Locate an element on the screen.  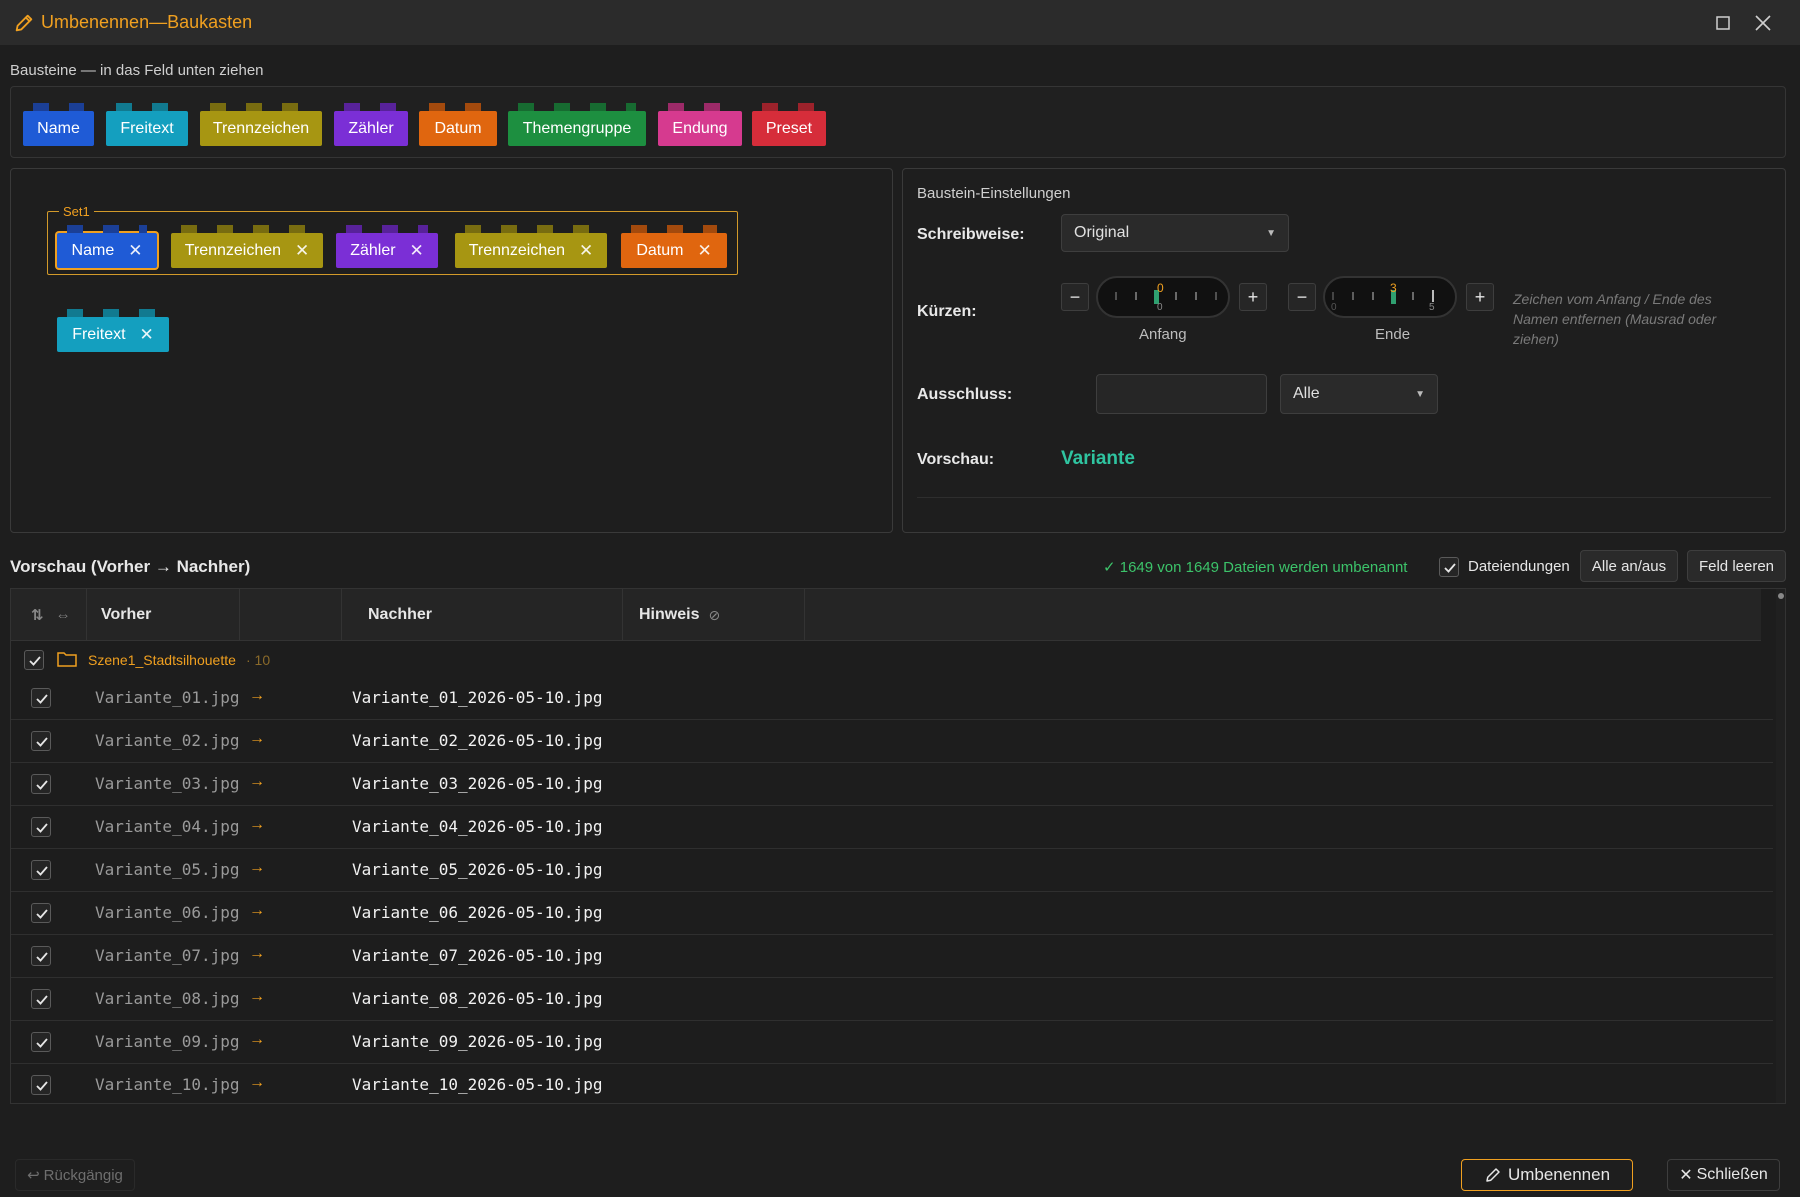
brick-label: Zähler is located at coordinates (371, 128).